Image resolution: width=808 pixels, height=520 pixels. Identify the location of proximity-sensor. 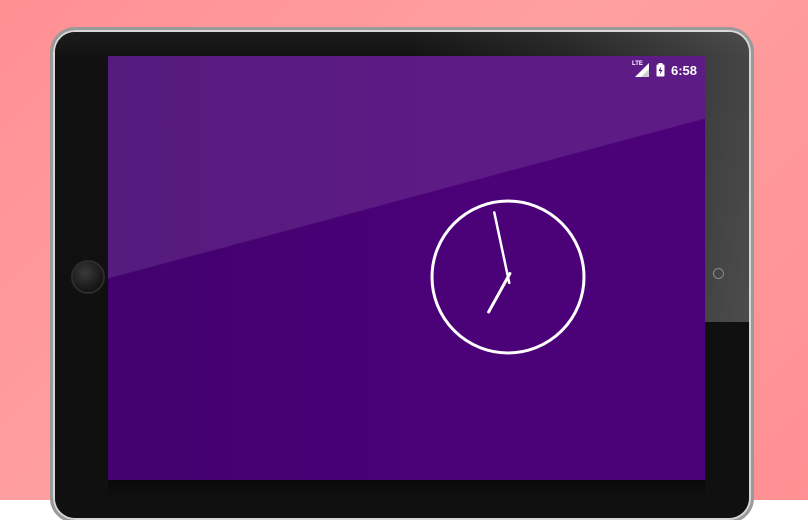
(718, 273).